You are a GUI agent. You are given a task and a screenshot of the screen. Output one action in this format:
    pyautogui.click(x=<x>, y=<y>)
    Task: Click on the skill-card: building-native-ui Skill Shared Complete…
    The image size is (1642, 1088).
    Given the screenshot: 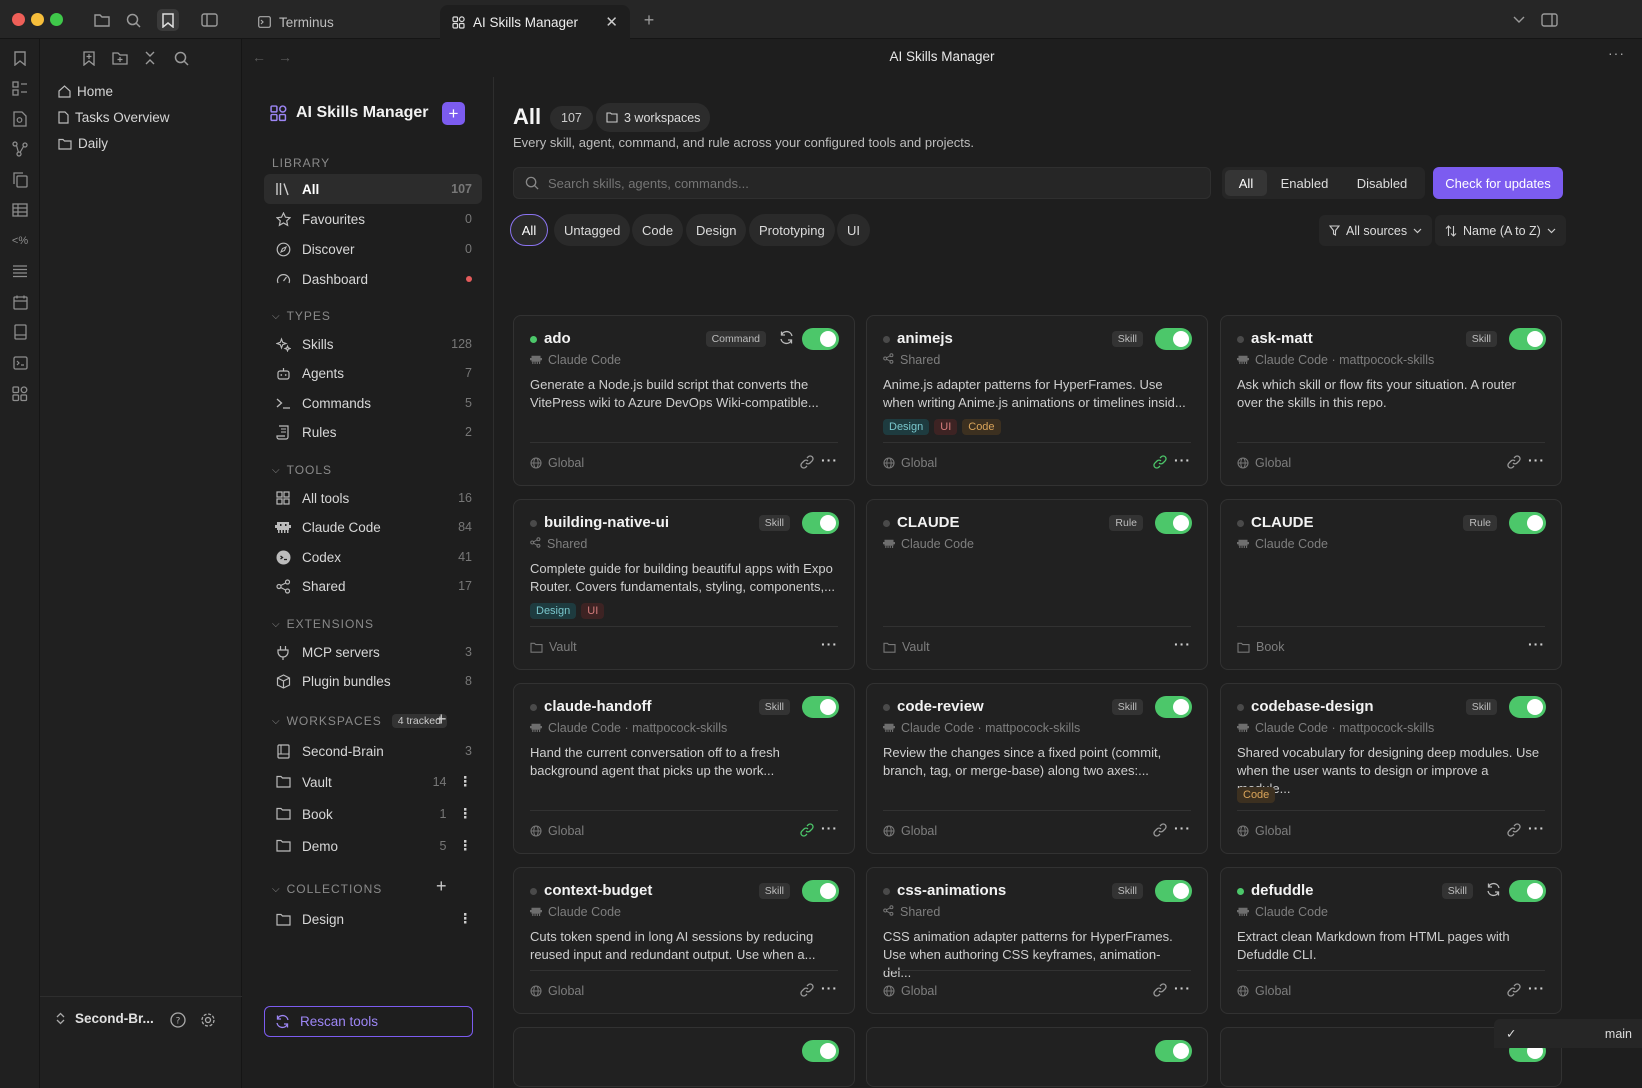 What is the action you would take?
    pyautogui.click(x=684, y=584)
    